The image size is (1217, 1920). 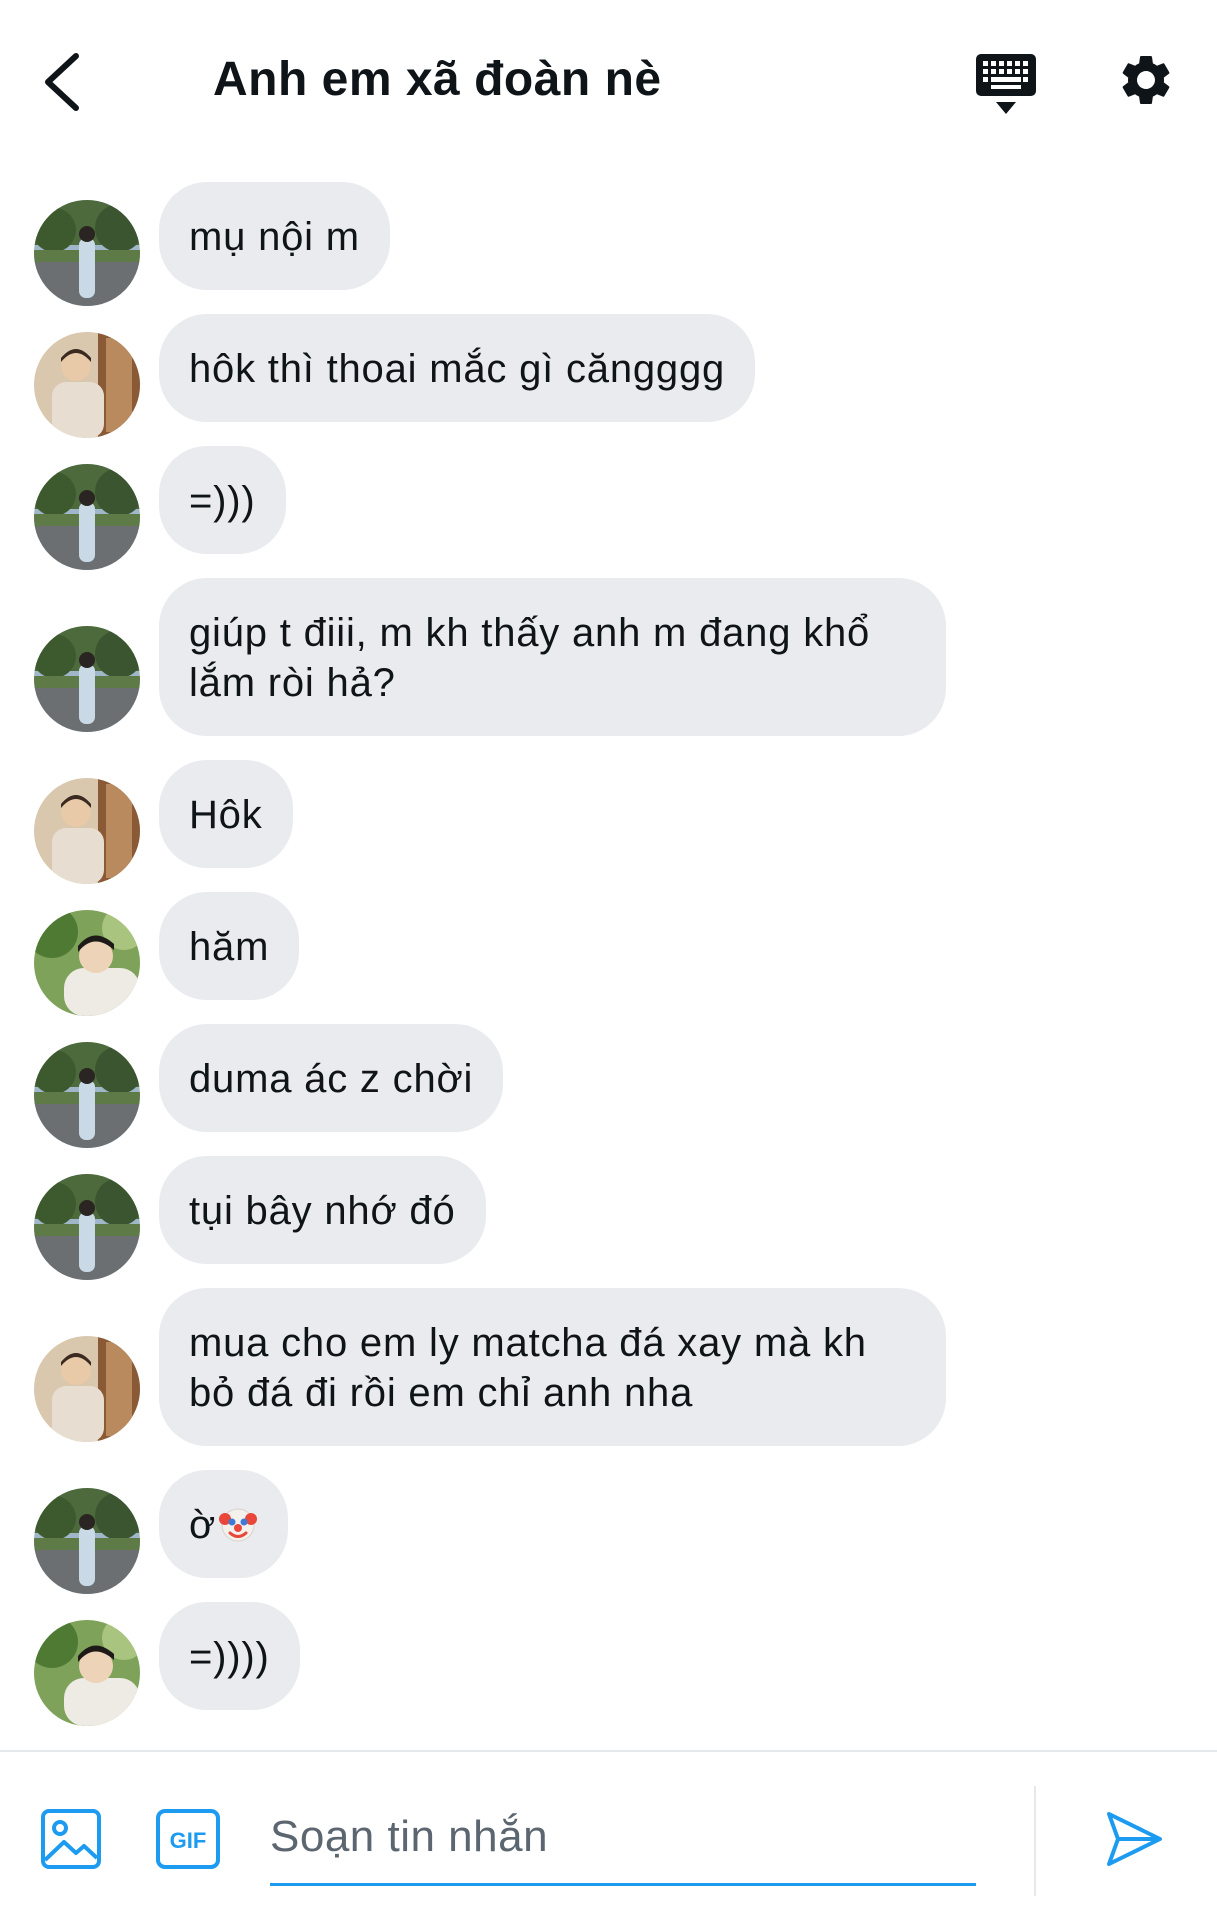 I want to click on message-text: =))), so click(x=222, y=501).